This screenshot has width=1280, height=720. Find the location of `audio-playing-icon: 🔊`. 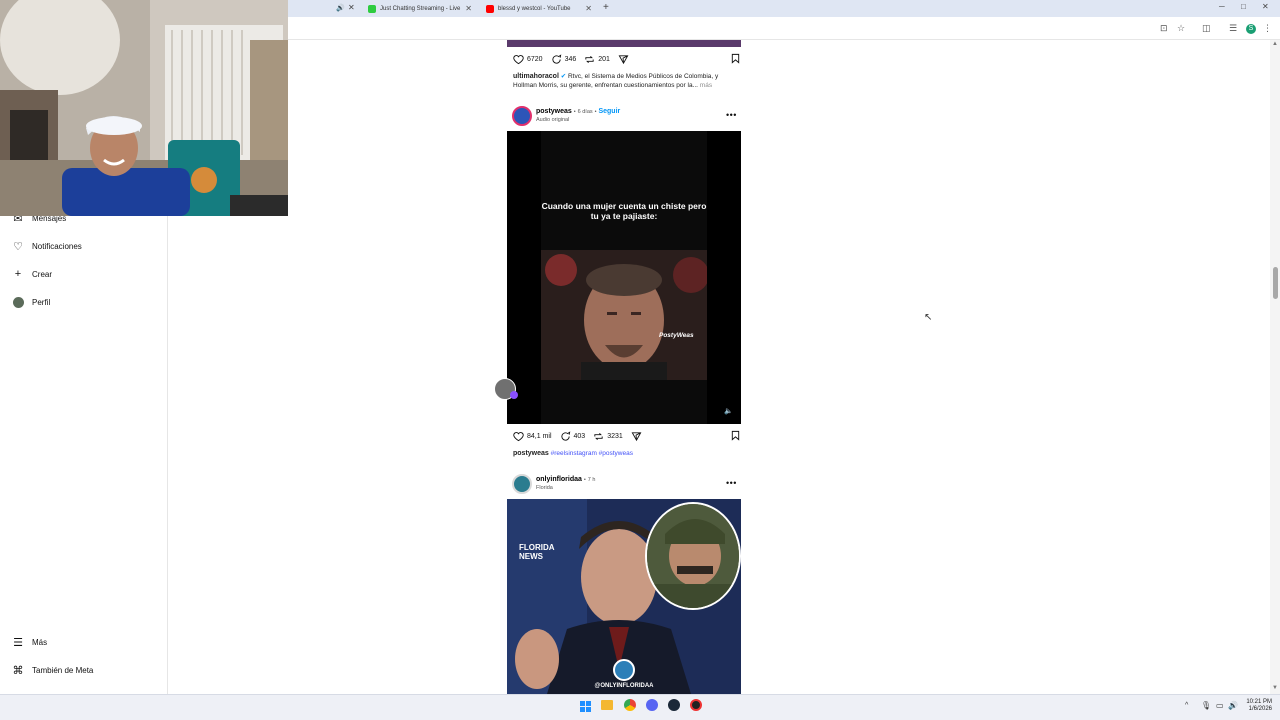

audio-playing-icon: 🔊 is located at coordinates (340, 8).